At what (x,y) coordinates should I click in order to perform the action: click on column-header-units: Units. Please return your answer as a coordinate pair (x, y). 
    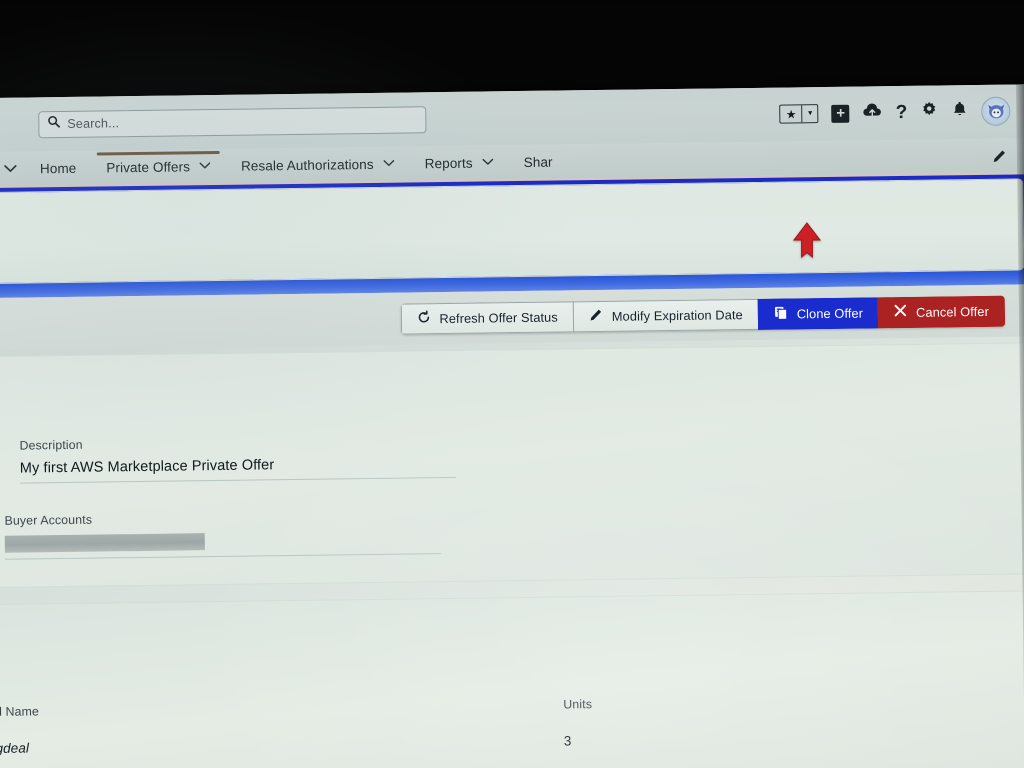
    Looking at the image, I should click on (793, 712).